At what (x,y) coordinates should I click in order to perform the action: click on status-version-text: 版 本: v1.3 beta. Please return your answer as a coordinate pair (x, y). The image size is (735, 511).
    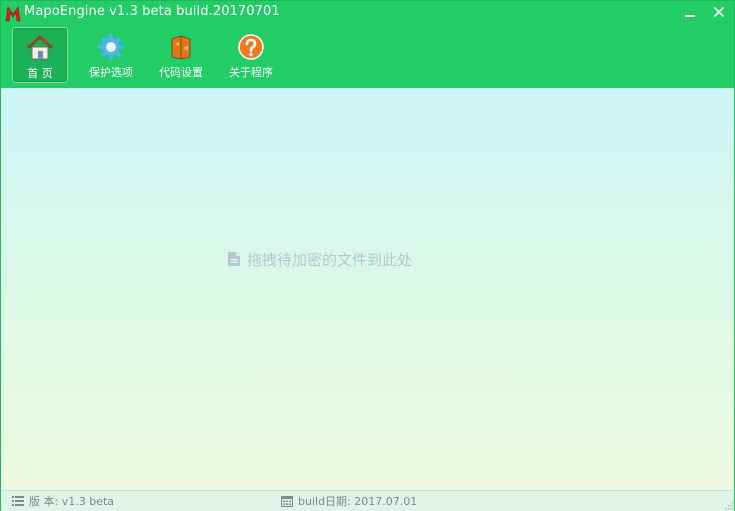
    Looking at the image, I should click on (72, 501).